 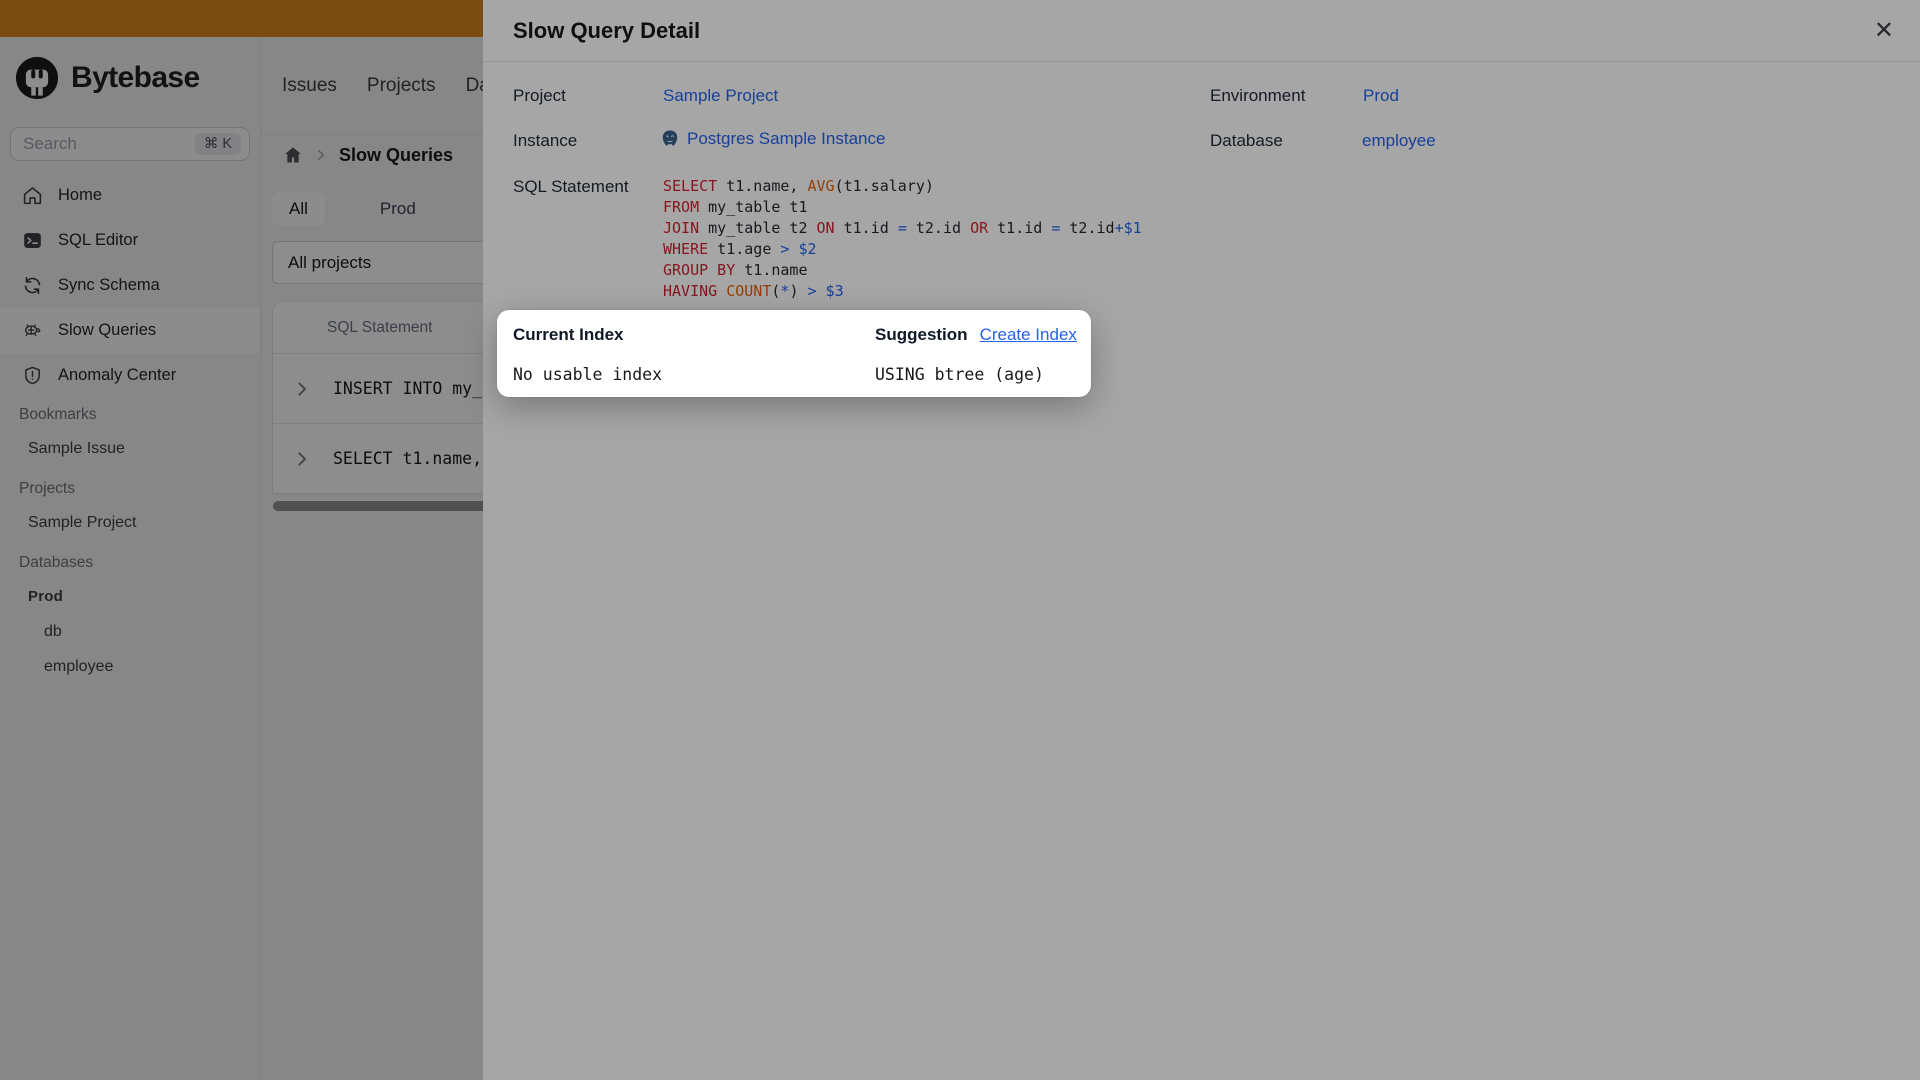 I want to click on current-index-label: Current Index, so click(x=568, y=334).